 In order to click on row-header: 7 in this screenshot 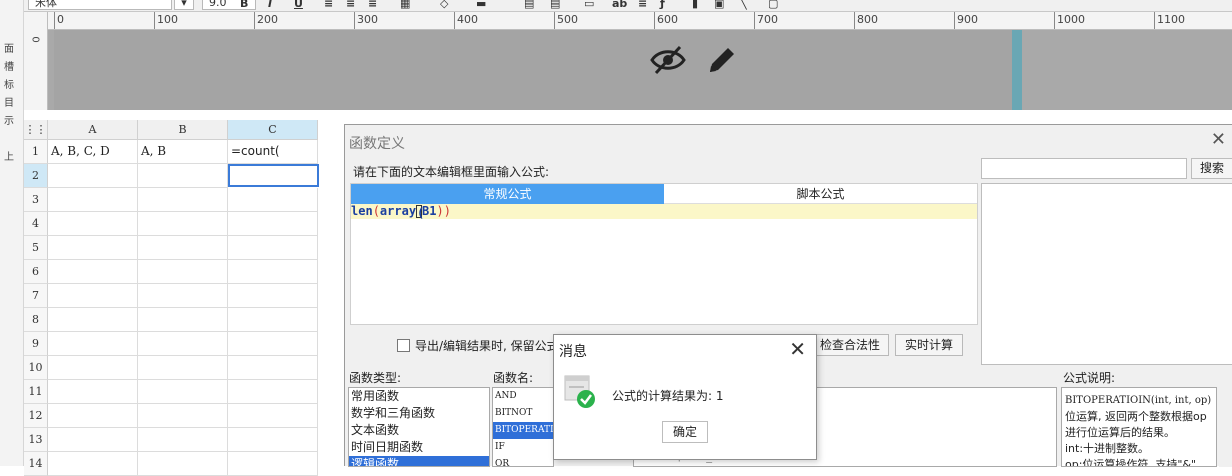, I will do `click(36, 296)`.